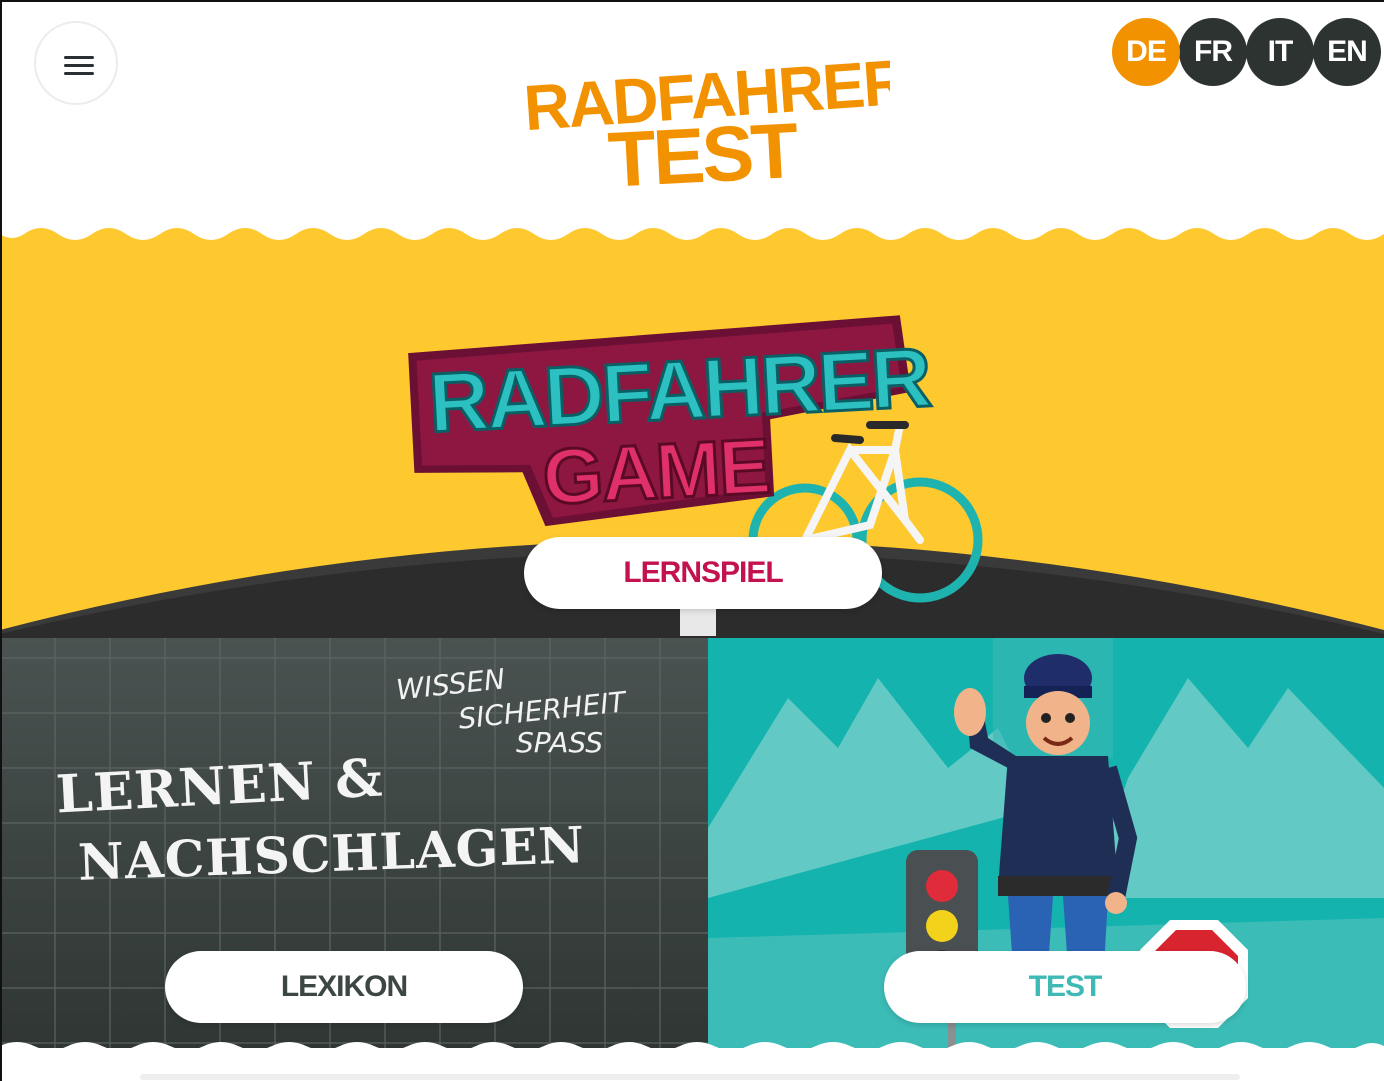 This screenshot has width=1384, height=1081. I want to click on lang-fr-button: FR, so click(1213, 52).